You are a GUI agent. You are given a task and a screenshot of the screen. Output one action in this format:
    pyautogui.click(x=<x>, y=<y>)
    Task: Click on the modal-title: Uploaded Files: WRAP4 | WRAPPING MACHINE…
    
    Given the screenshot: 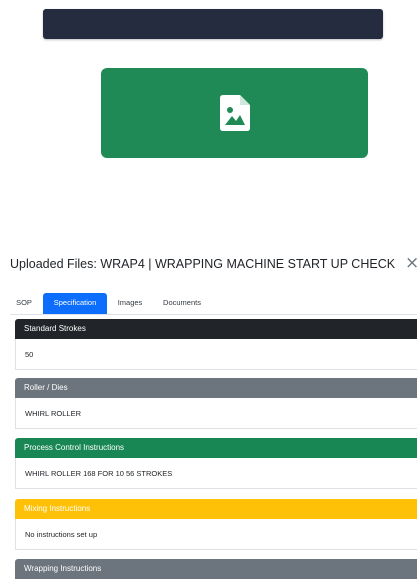 What is the action you would take?
    pyautogui.click(x=203, y=264)
    